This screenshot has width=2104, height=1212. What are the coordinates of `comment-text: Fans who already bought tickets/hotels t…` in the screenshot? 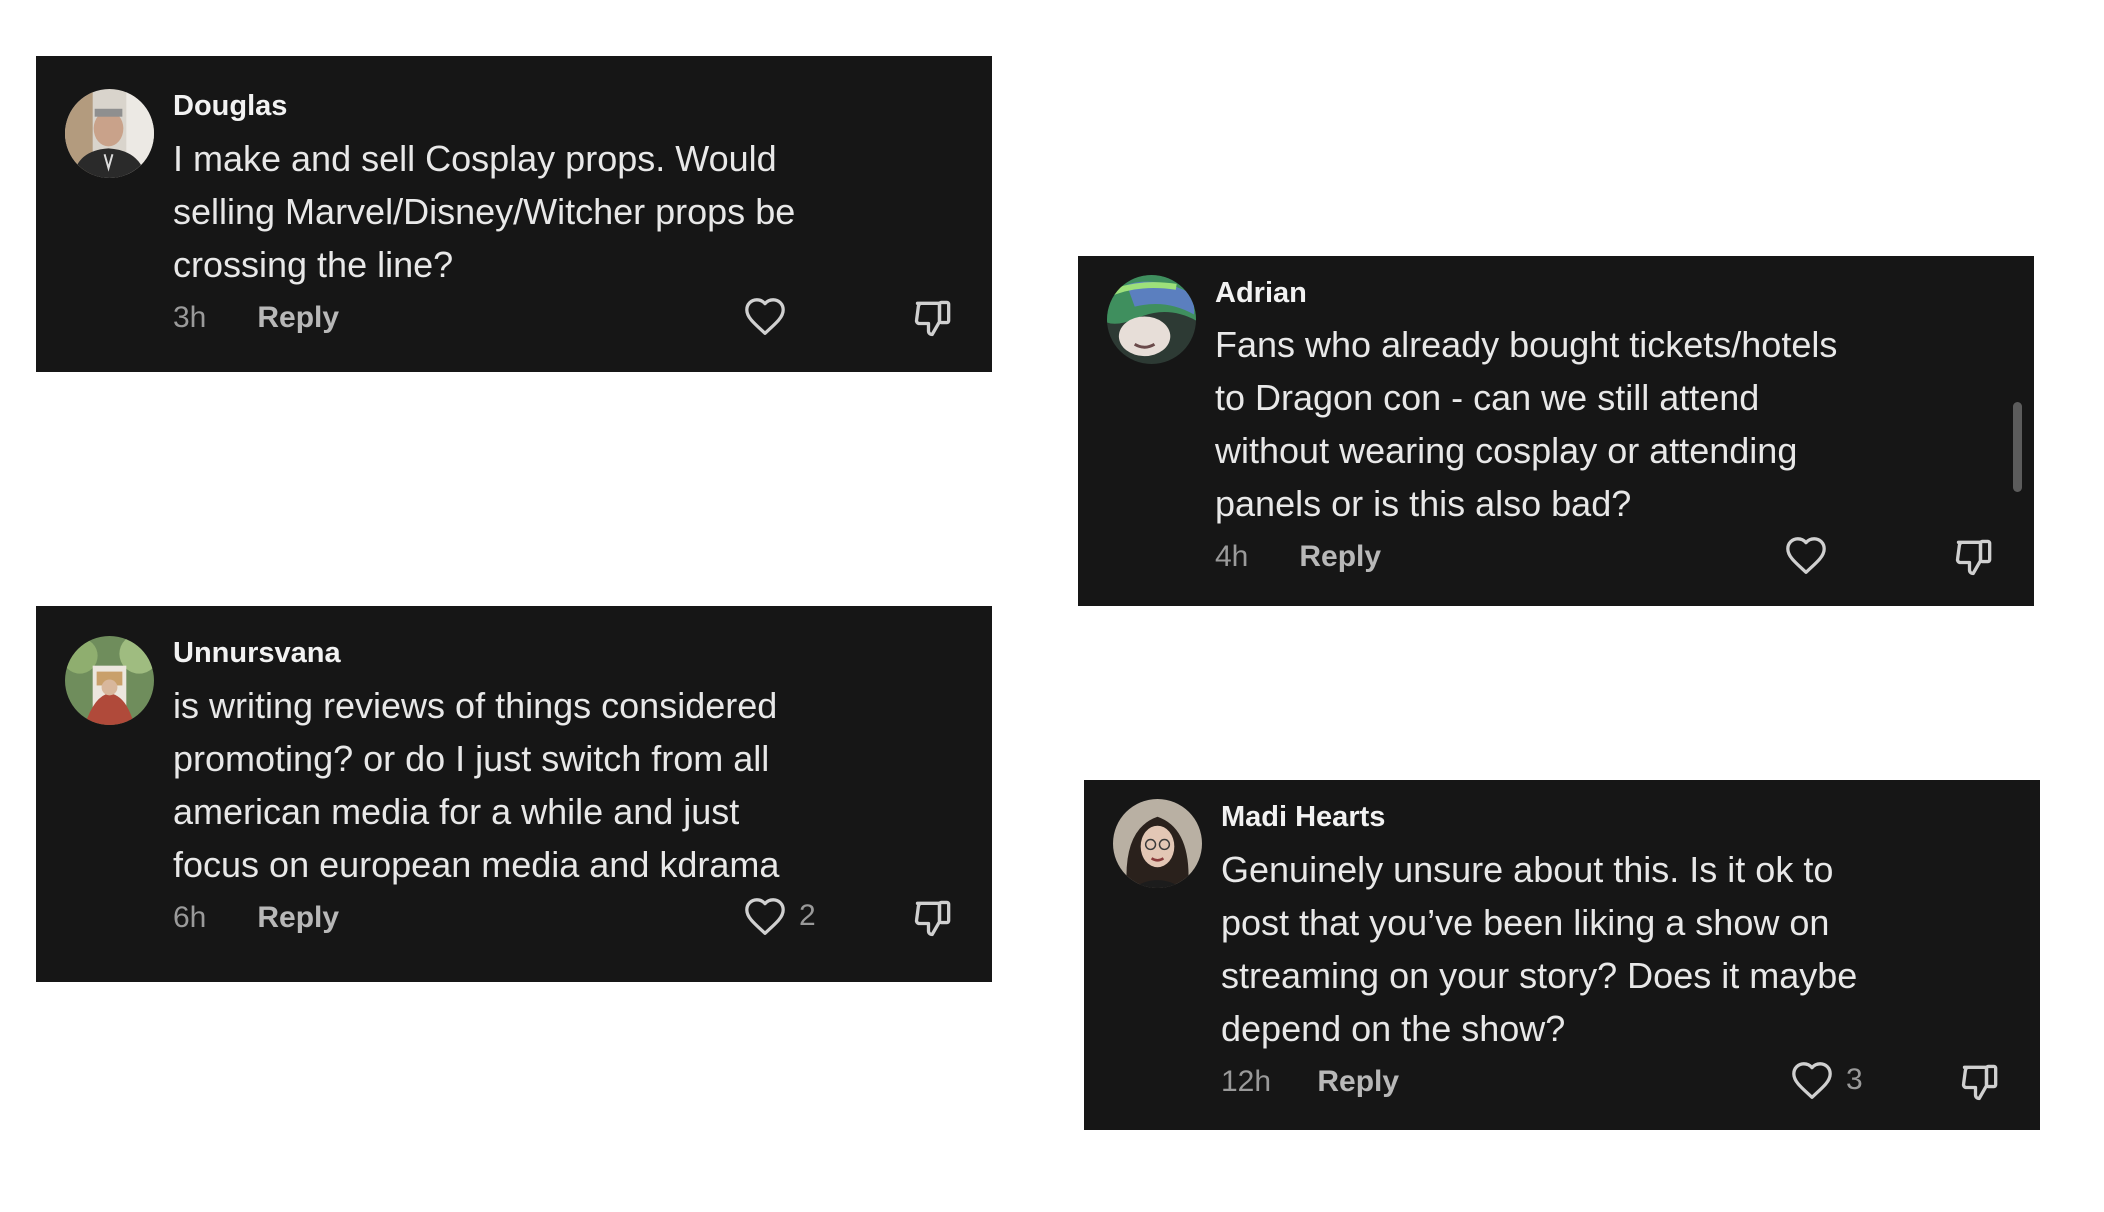 It's located at (1526, 424).